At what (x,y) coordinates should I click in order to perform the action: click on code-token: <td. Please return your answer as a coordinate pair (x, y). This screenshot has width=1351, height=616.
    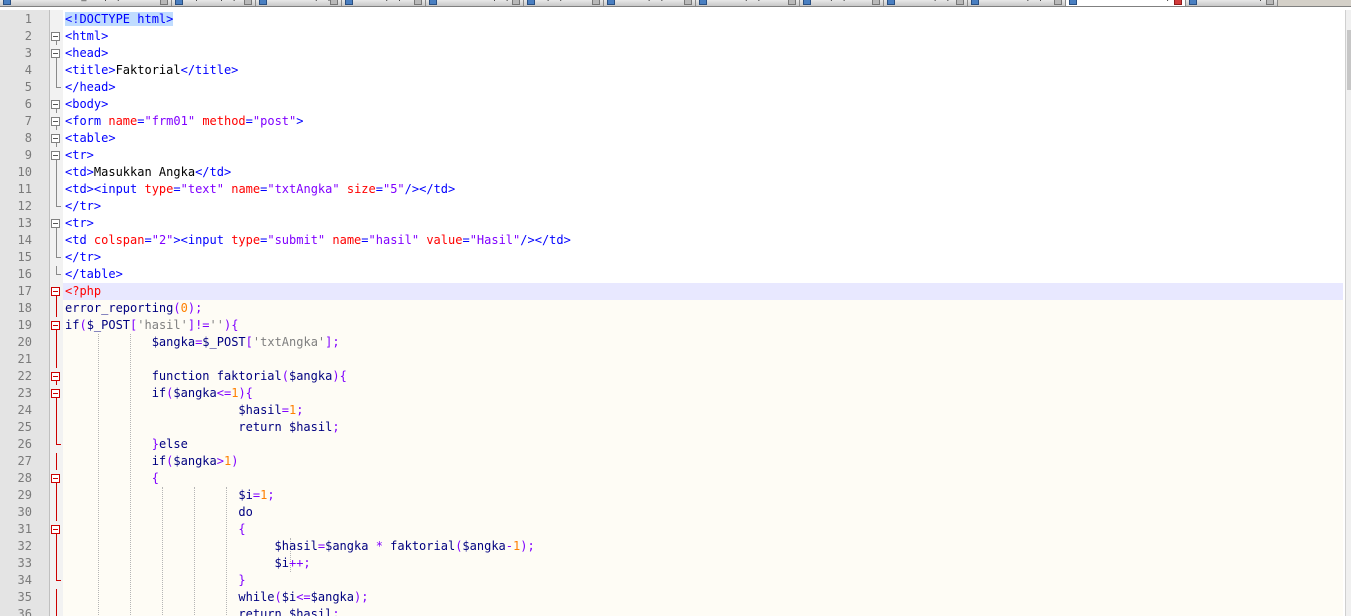
    Looking at the image, I should click on (79, 240).